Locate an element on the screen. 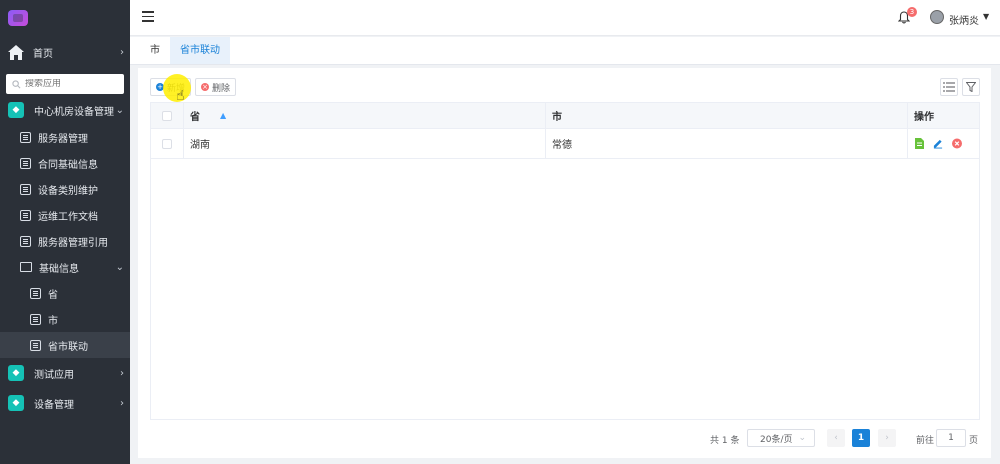  table-header: 省 ▲ 市 操作 is located at coordinates (565, 116).